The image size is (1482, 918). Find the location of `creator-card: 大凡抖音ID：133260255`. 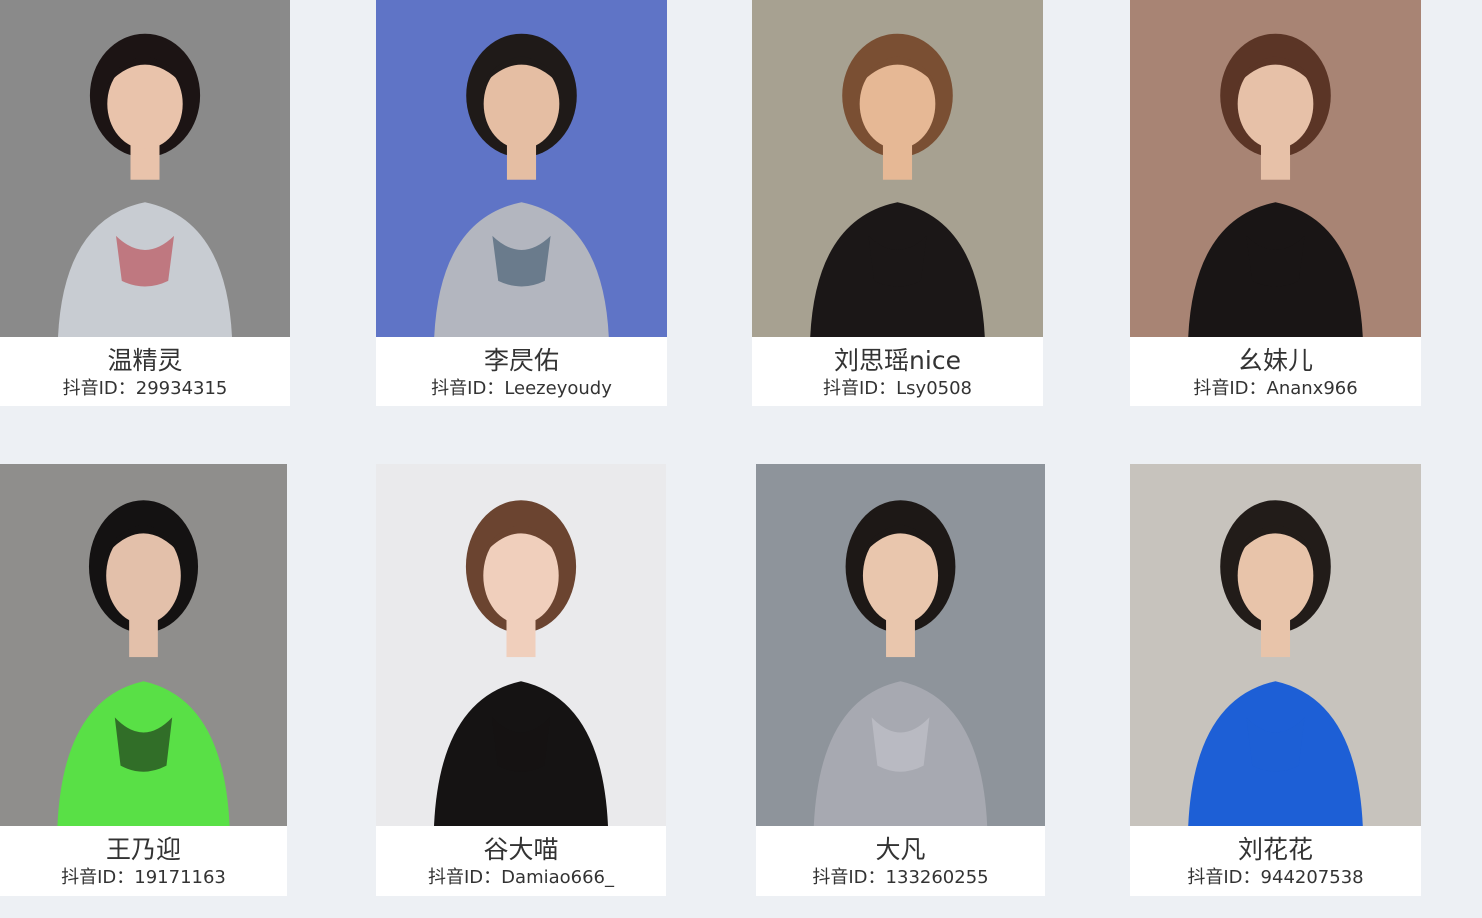

creator-card: 大凡抖音ID：133260255 is located at coordinates (900, 680).